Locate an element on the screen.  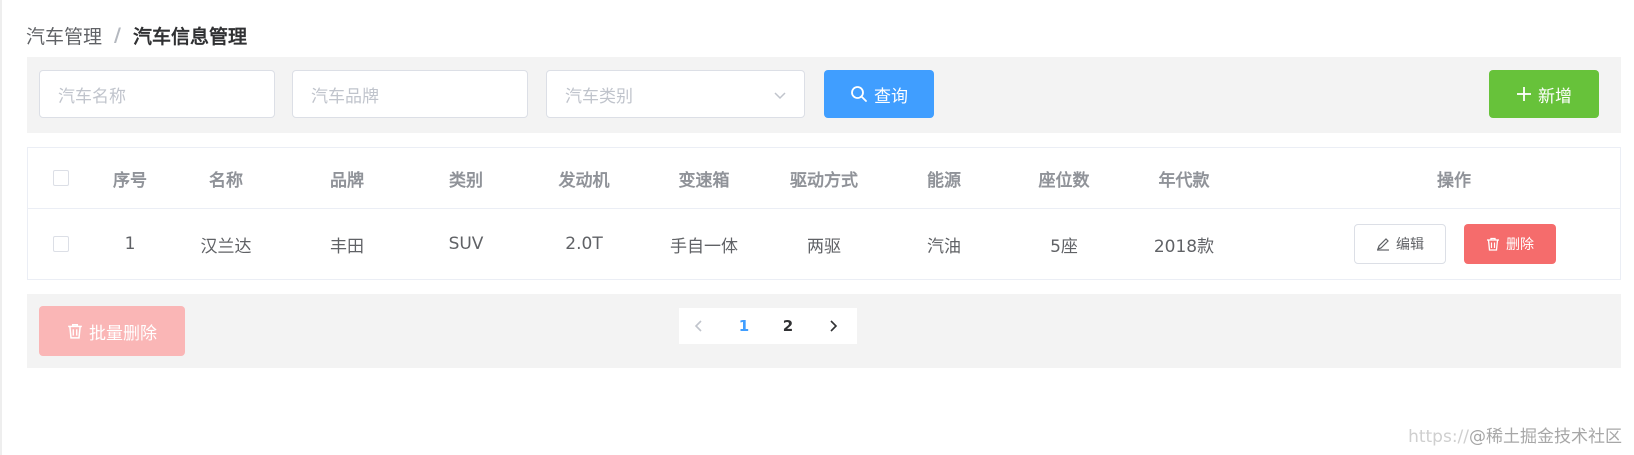
query-button-label: 查询 is located at coordinates (891, 96).